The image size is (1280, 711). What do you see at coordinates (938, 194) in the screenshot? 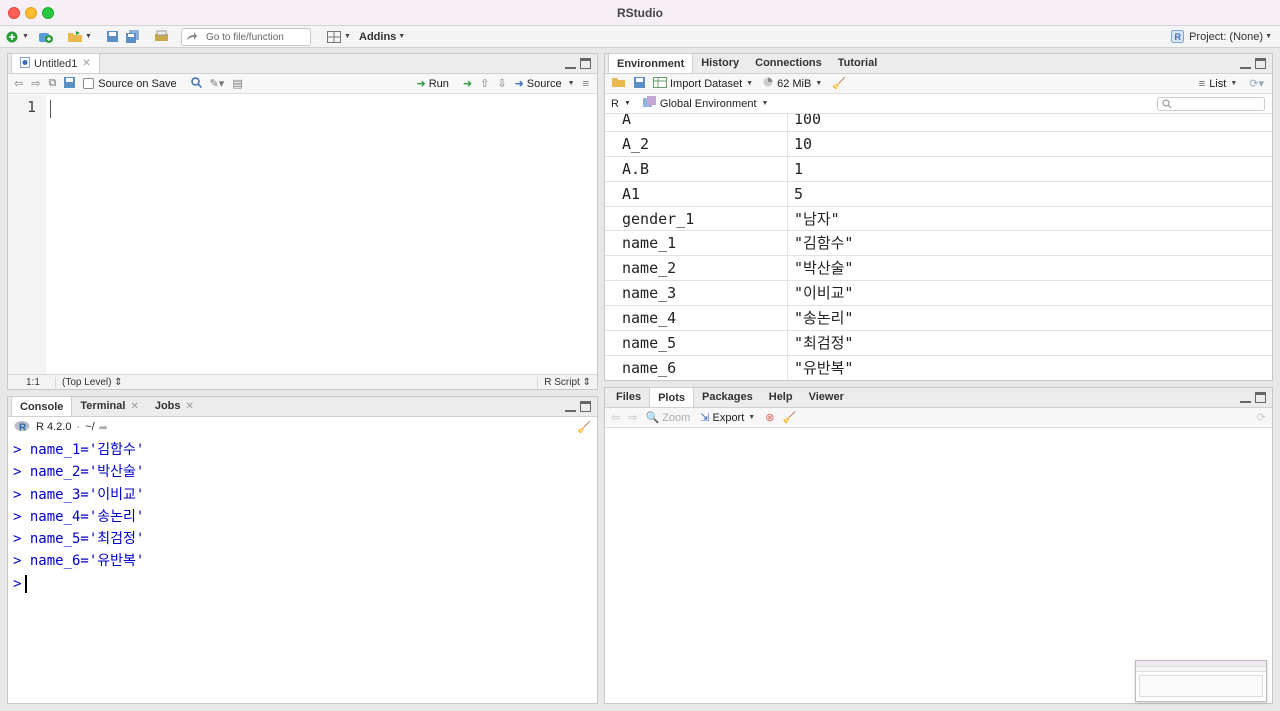
I see `table-row: A1 5` at bounding box center [938, 194].